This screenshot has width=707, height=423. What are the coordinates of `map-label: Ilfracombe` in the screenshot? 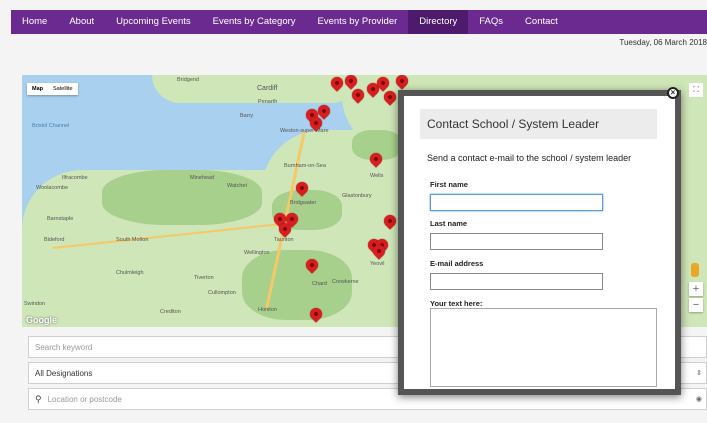 It's located at (75, 178).